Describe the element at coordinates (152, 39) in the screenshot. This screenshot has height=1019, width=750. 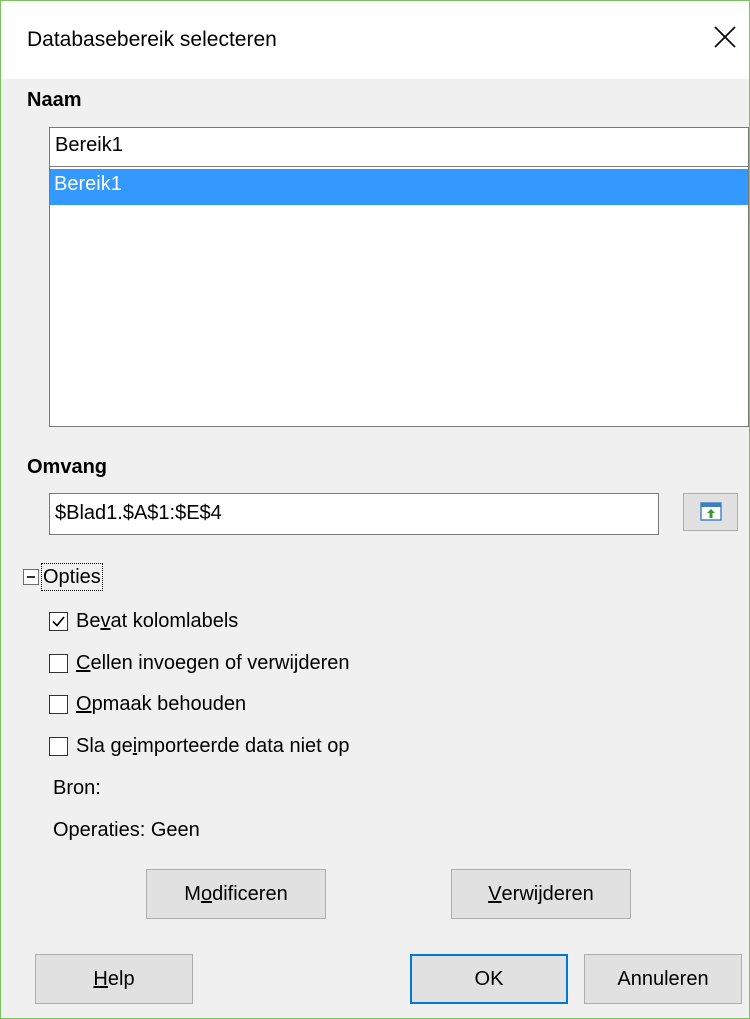
I see `dialog-title: Databasebereik selecteren` at that location.